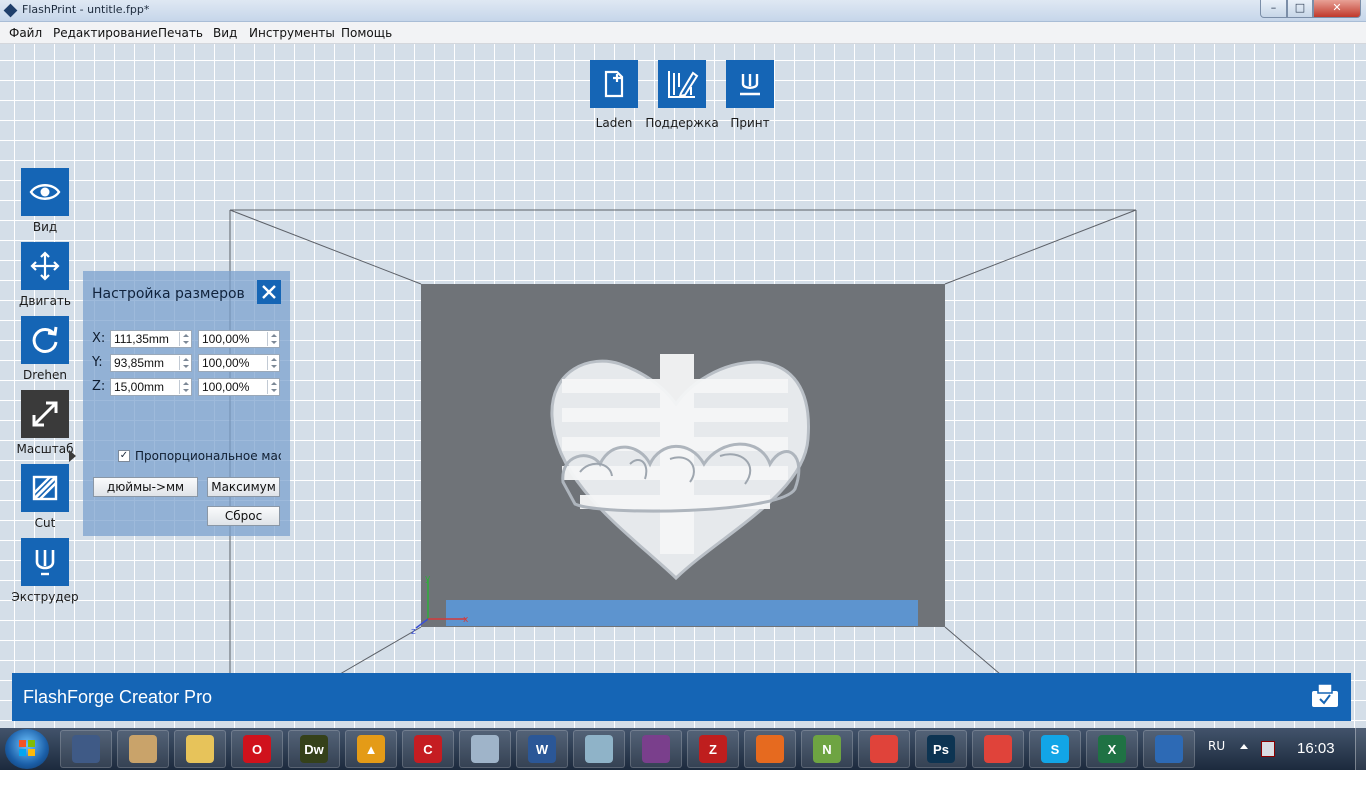 Image resolution: width=1366 pixels, height=800 pixels. I want to click on taskbar-archicad-button: ▲, so click(371, 749).